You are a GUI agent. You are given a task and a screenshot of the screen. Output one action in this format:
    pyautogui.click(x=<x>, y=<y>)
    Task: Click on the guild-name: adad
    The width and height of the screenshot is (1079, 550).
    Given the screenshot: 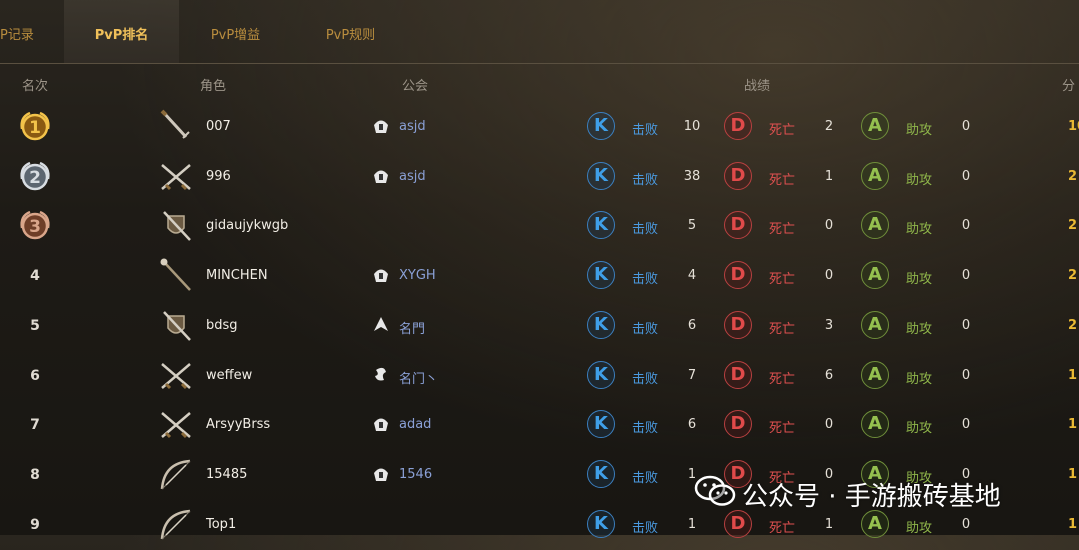 What is the action you would take?
    pyautogui.click(x=415, y=424)
    